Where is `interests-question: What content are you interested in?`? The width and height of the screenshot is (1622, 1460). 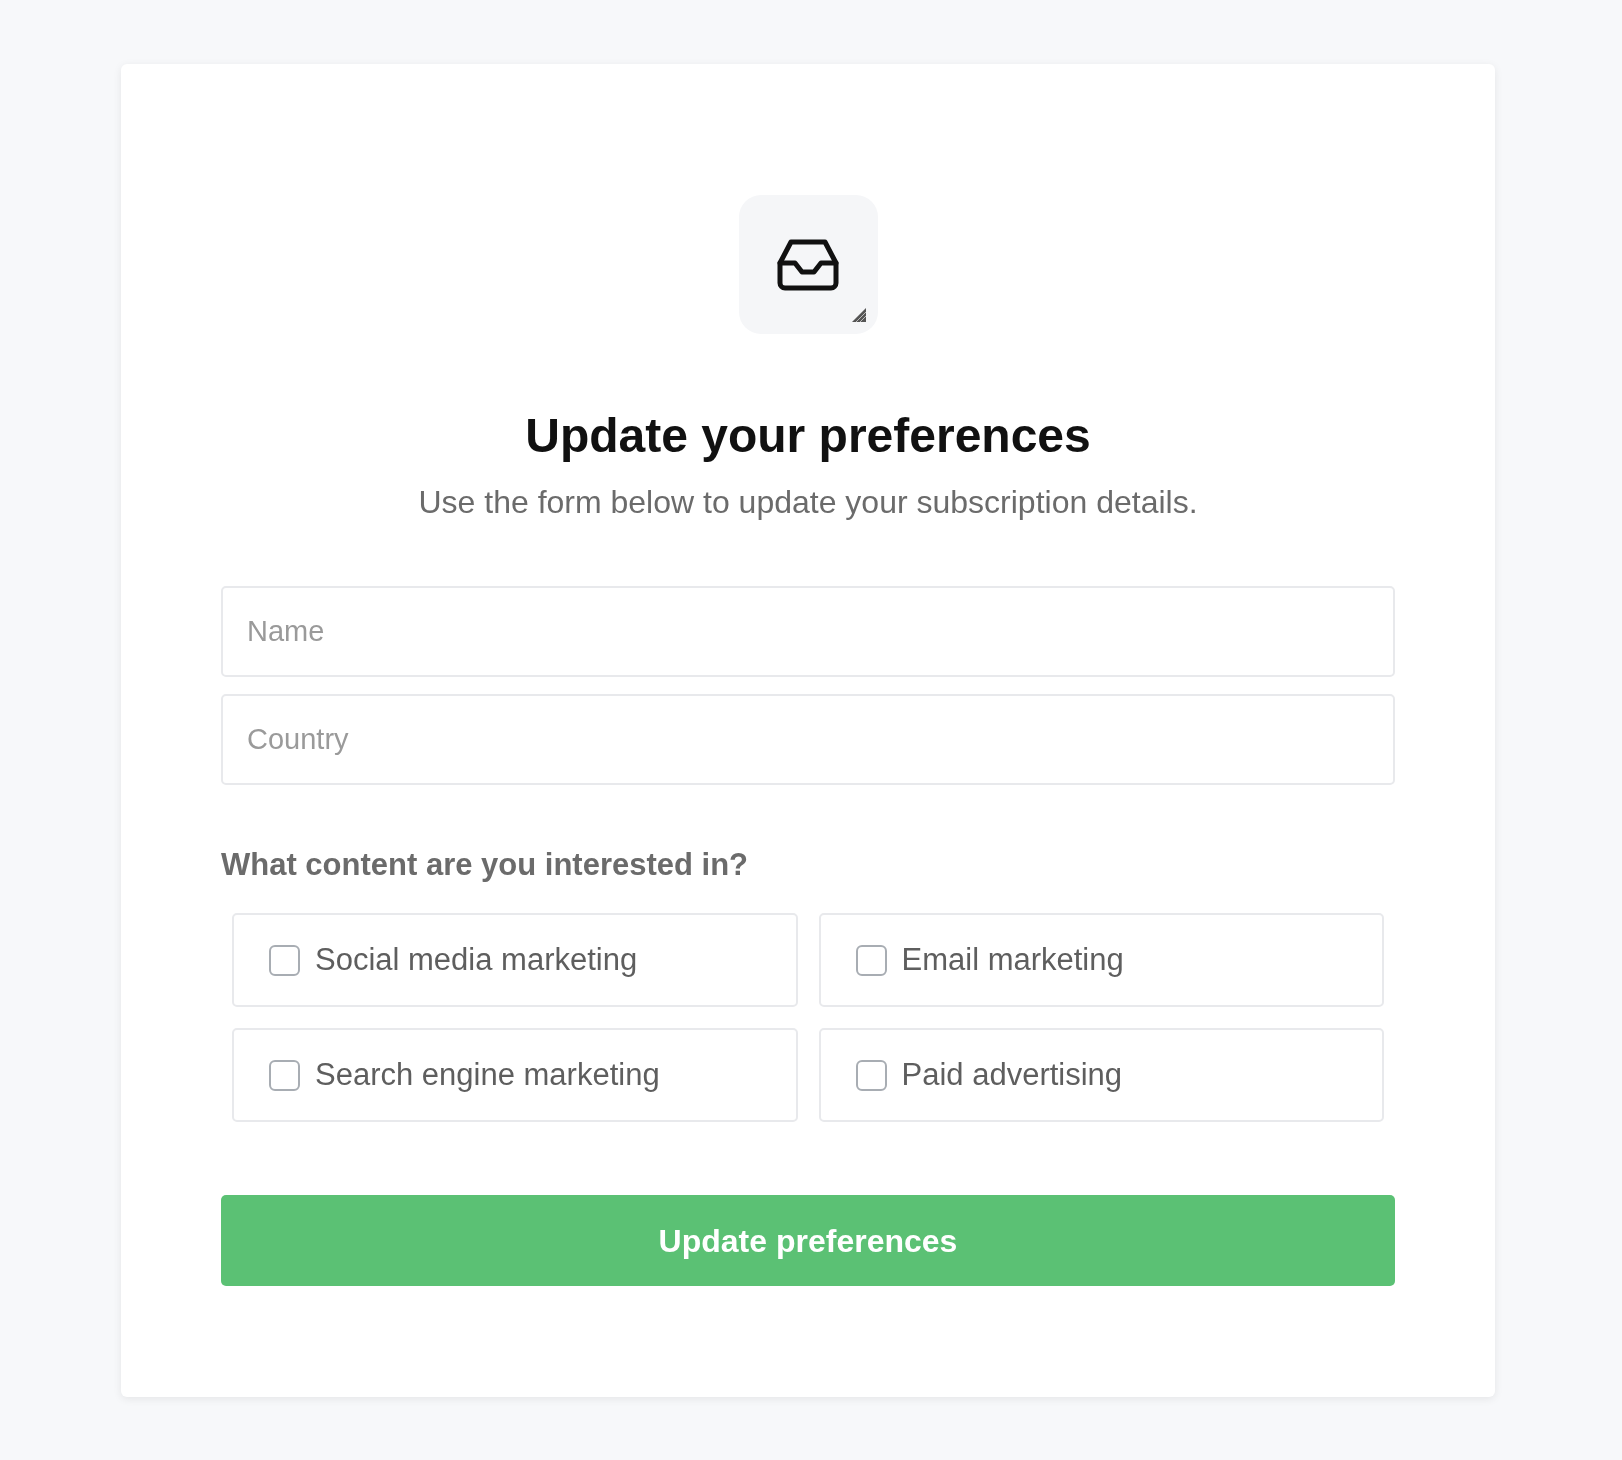 interests-question: What content are you interested in? is located at coordinates (485, 865).